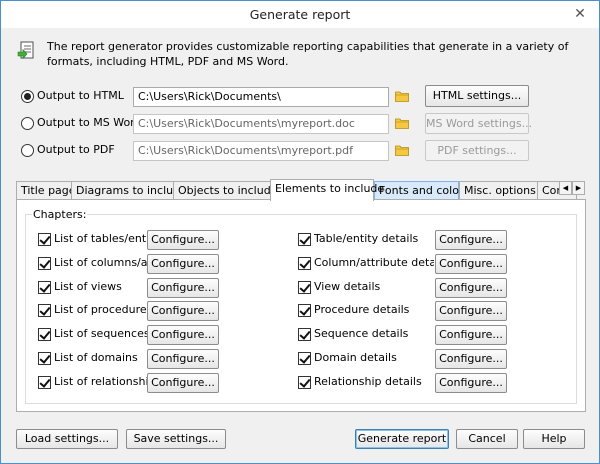 The height and width of the screenshot is (464, 600). What do you see at coordinates (27, 150) in the screenshot?
I see `output-pdf-radio` at bounding box center [27, 150].